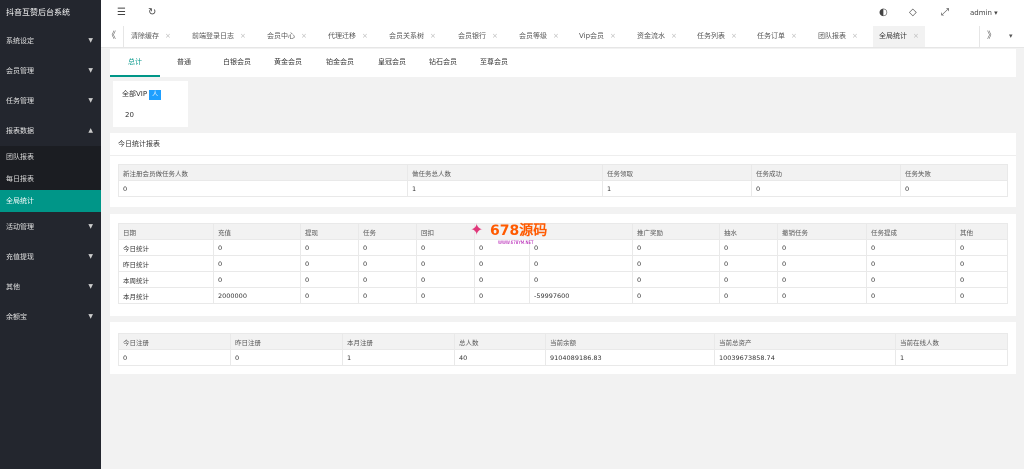  I want to click on subtab-diamond: 钻石会员, so click(443, 62).